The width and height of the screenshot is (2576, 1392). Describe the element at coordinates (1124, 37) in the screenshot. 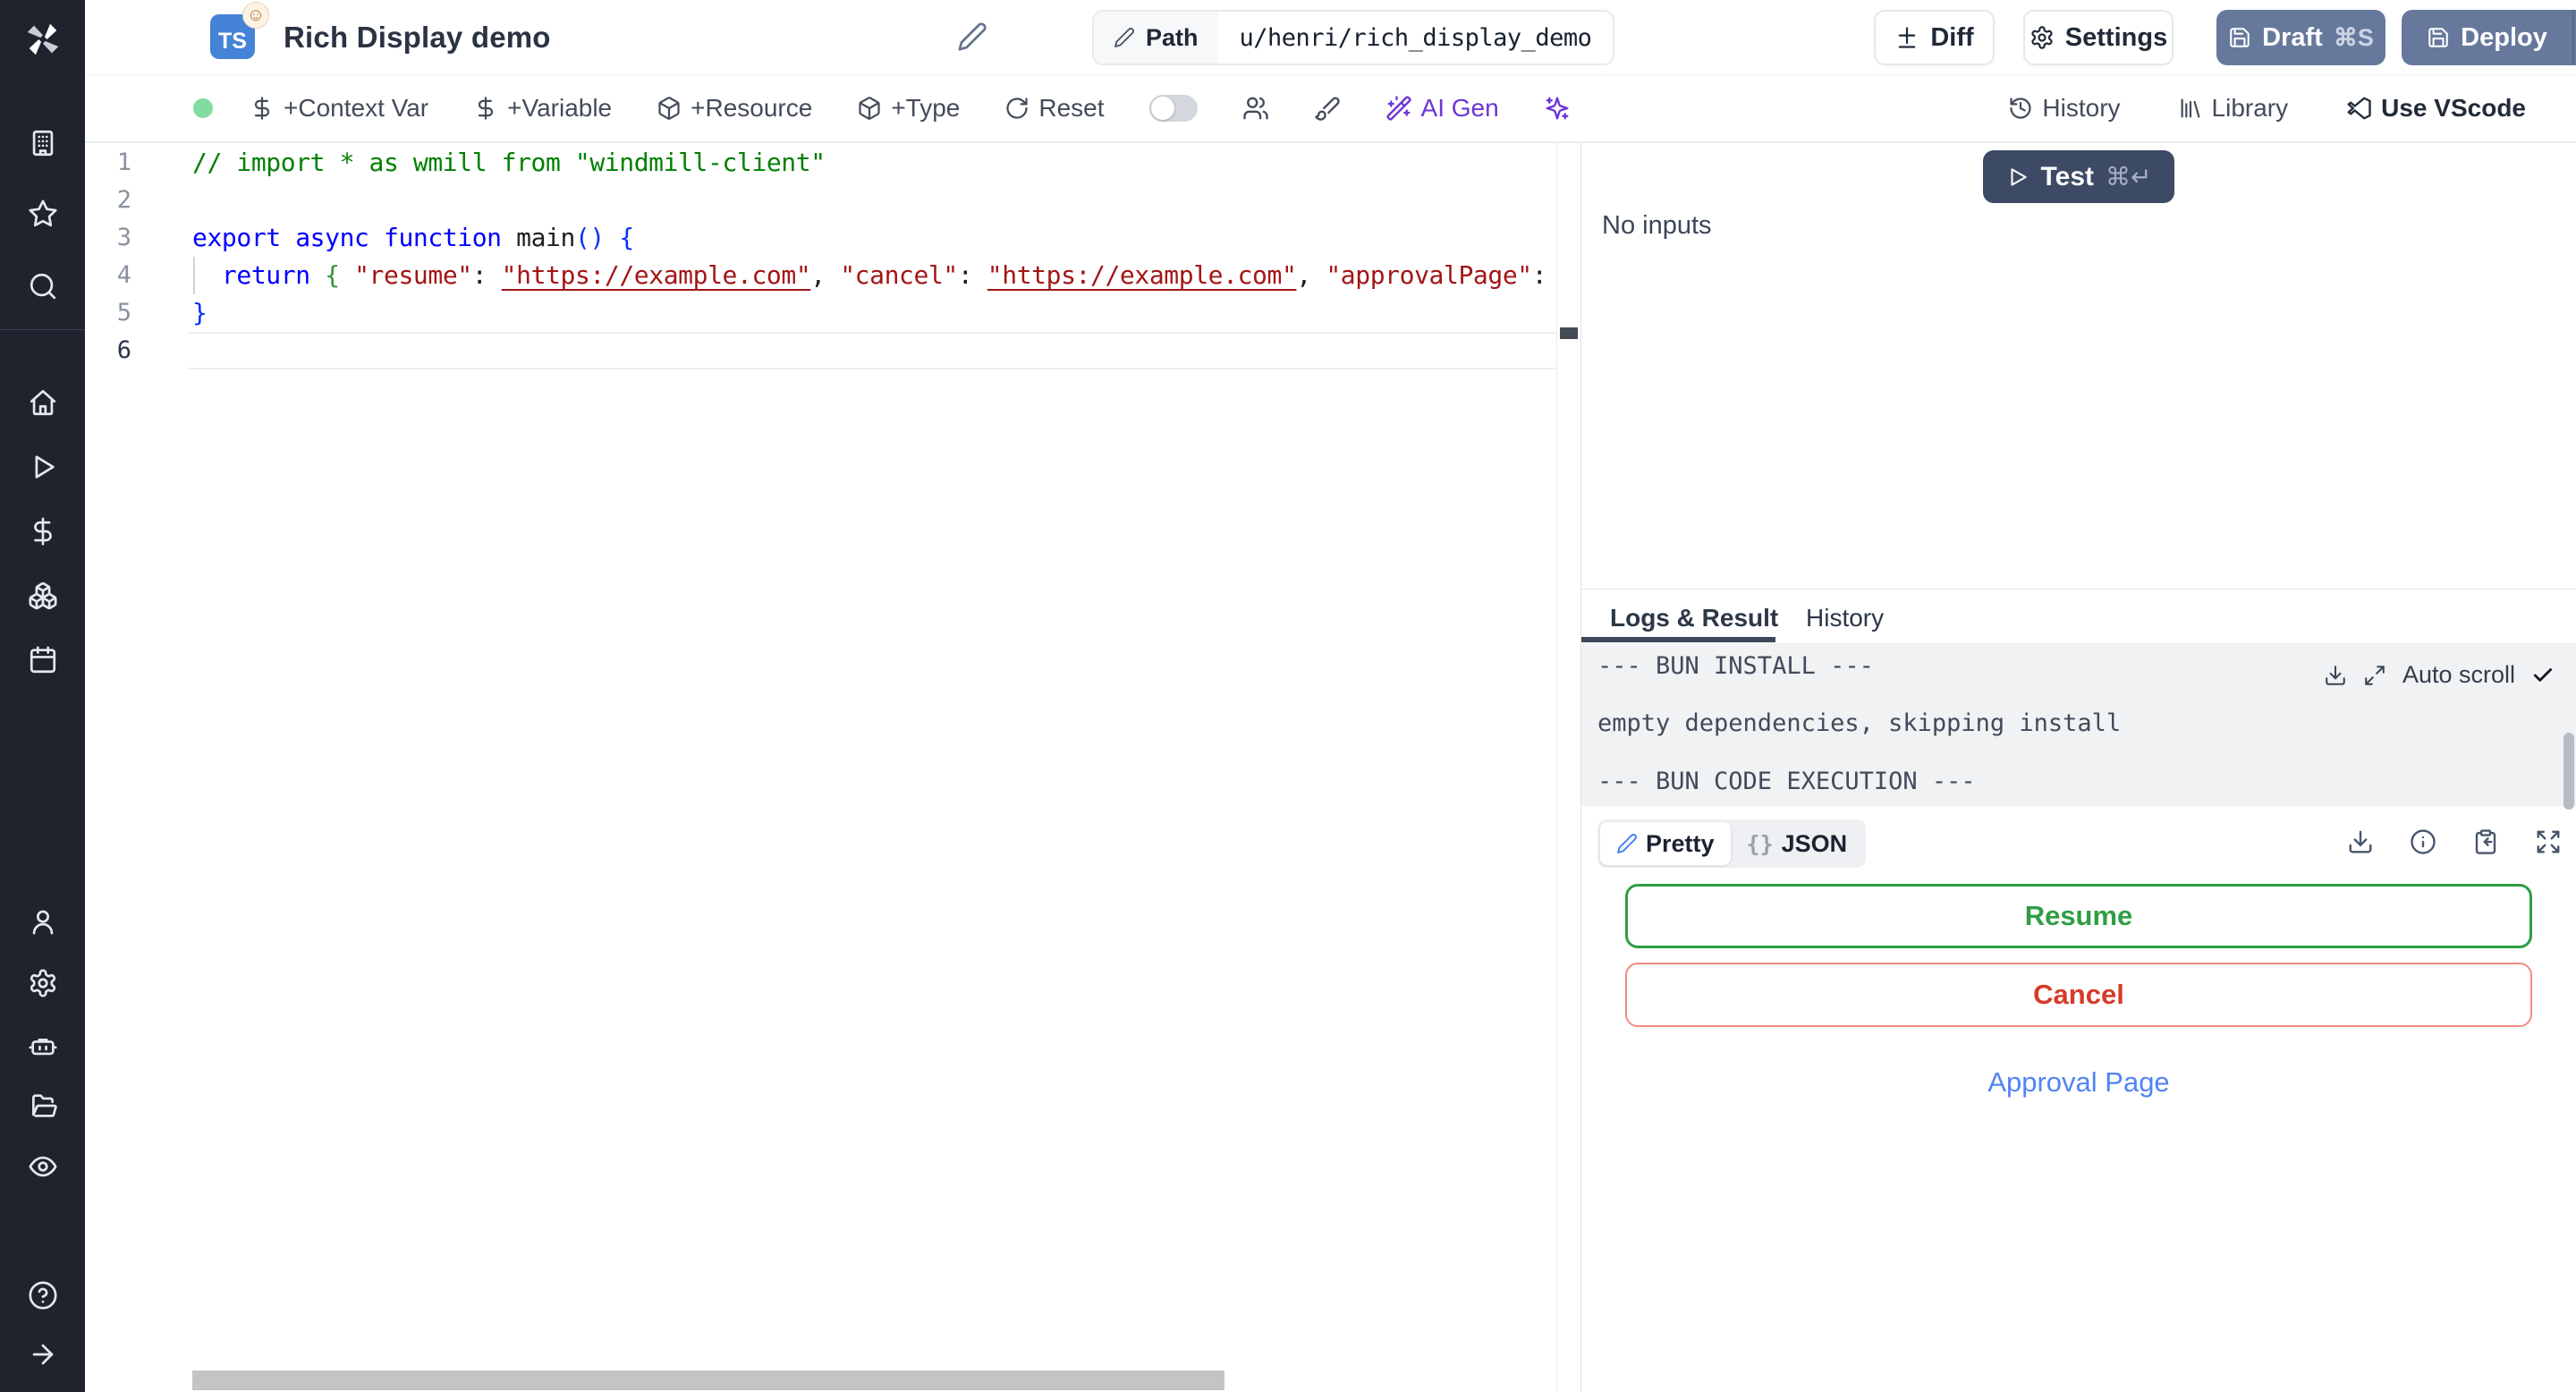

I see `pencil-icon` at that location.